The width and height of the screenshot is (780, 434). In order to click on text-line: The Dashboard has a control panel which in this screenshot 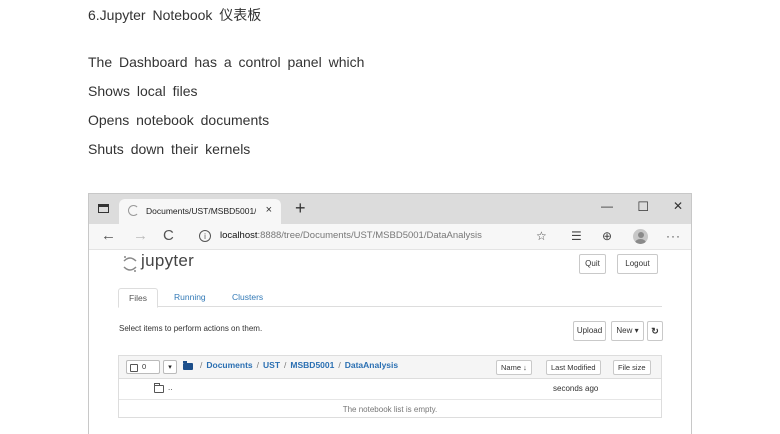, I will do `click(226, 62)`.